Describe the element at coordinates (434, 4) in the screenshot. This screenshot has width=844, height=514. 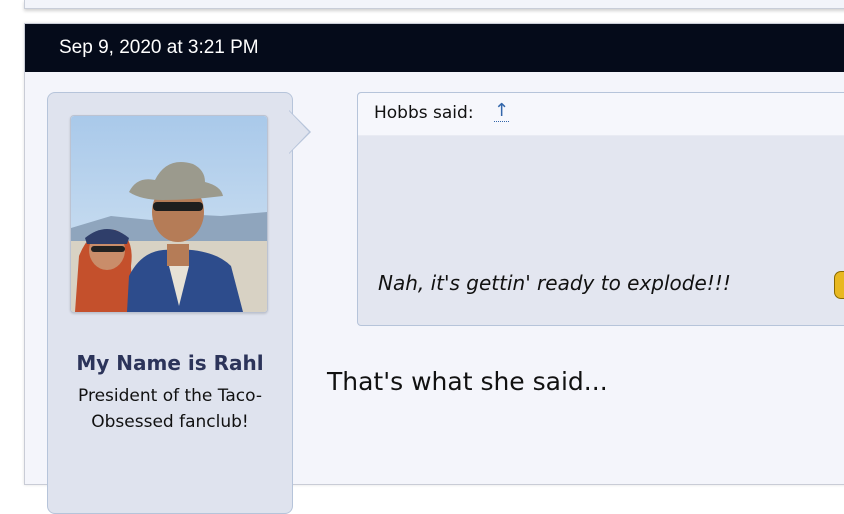
I see `previous-post-edge` at that location.